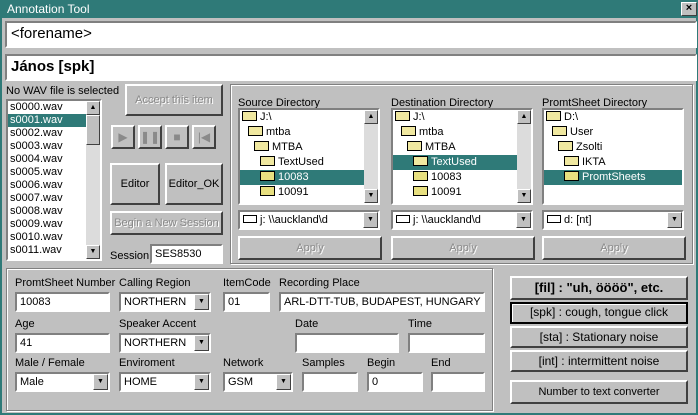 The image size is (698, 415). Describe the element at coordinates (582, 132) in the screenshot. I see `directory-name: User` at that location.